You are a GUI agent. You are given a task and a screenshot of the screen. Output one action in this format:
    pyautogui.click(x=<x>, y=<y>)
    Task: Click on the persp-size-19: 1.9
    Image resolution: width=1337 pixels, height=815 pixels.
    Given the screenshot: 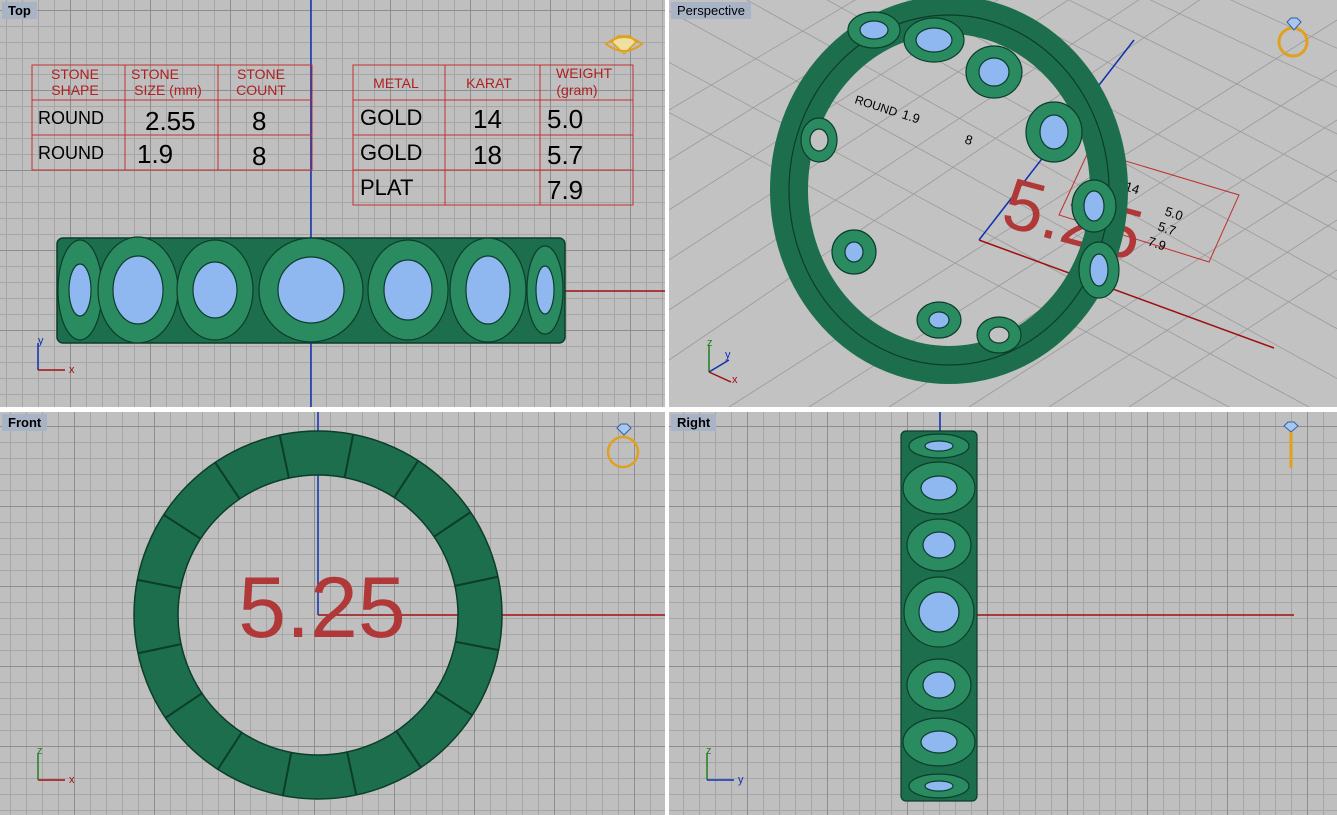 What is the action you would take?
    pyautogui.click(x=911, y=117)
    